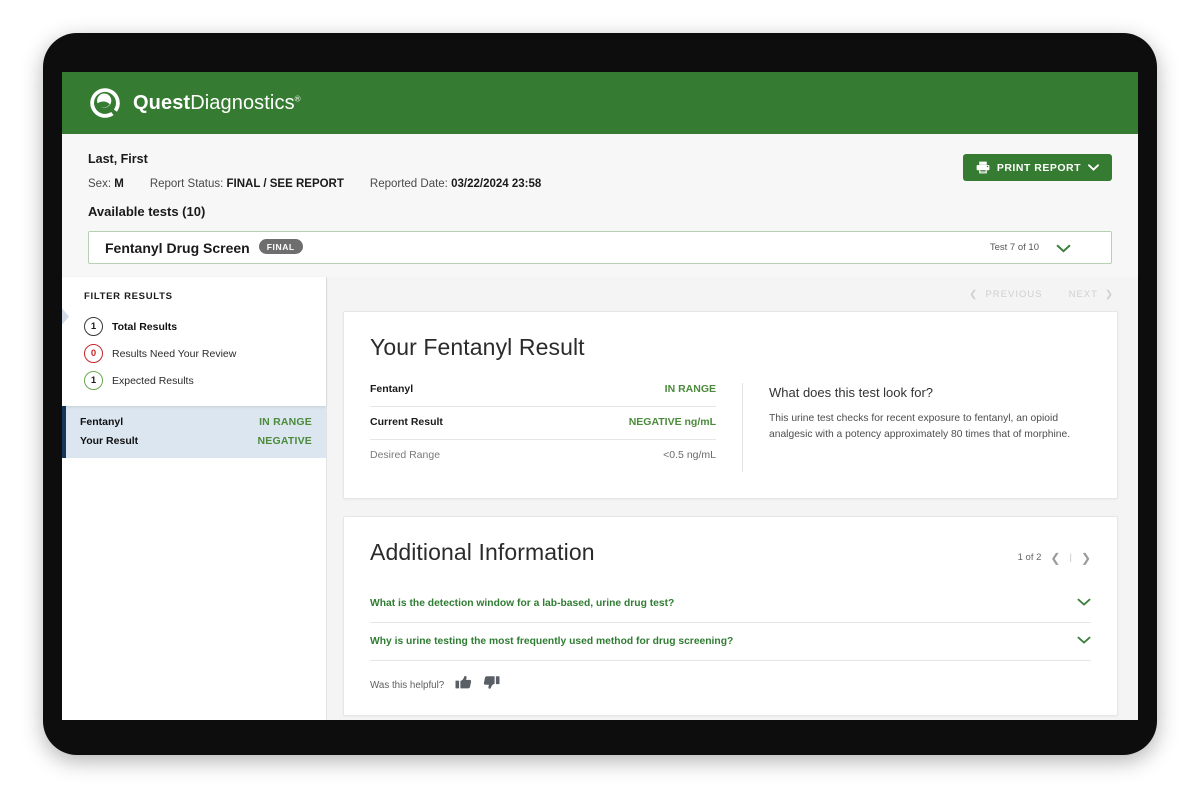 Image resolution: width=1200 pixels, height=800 pixels. Describe the element at coordinates (672, 422) in the screenshot. I see `result-row-value: NEGATIVE ng/mL` at that location.